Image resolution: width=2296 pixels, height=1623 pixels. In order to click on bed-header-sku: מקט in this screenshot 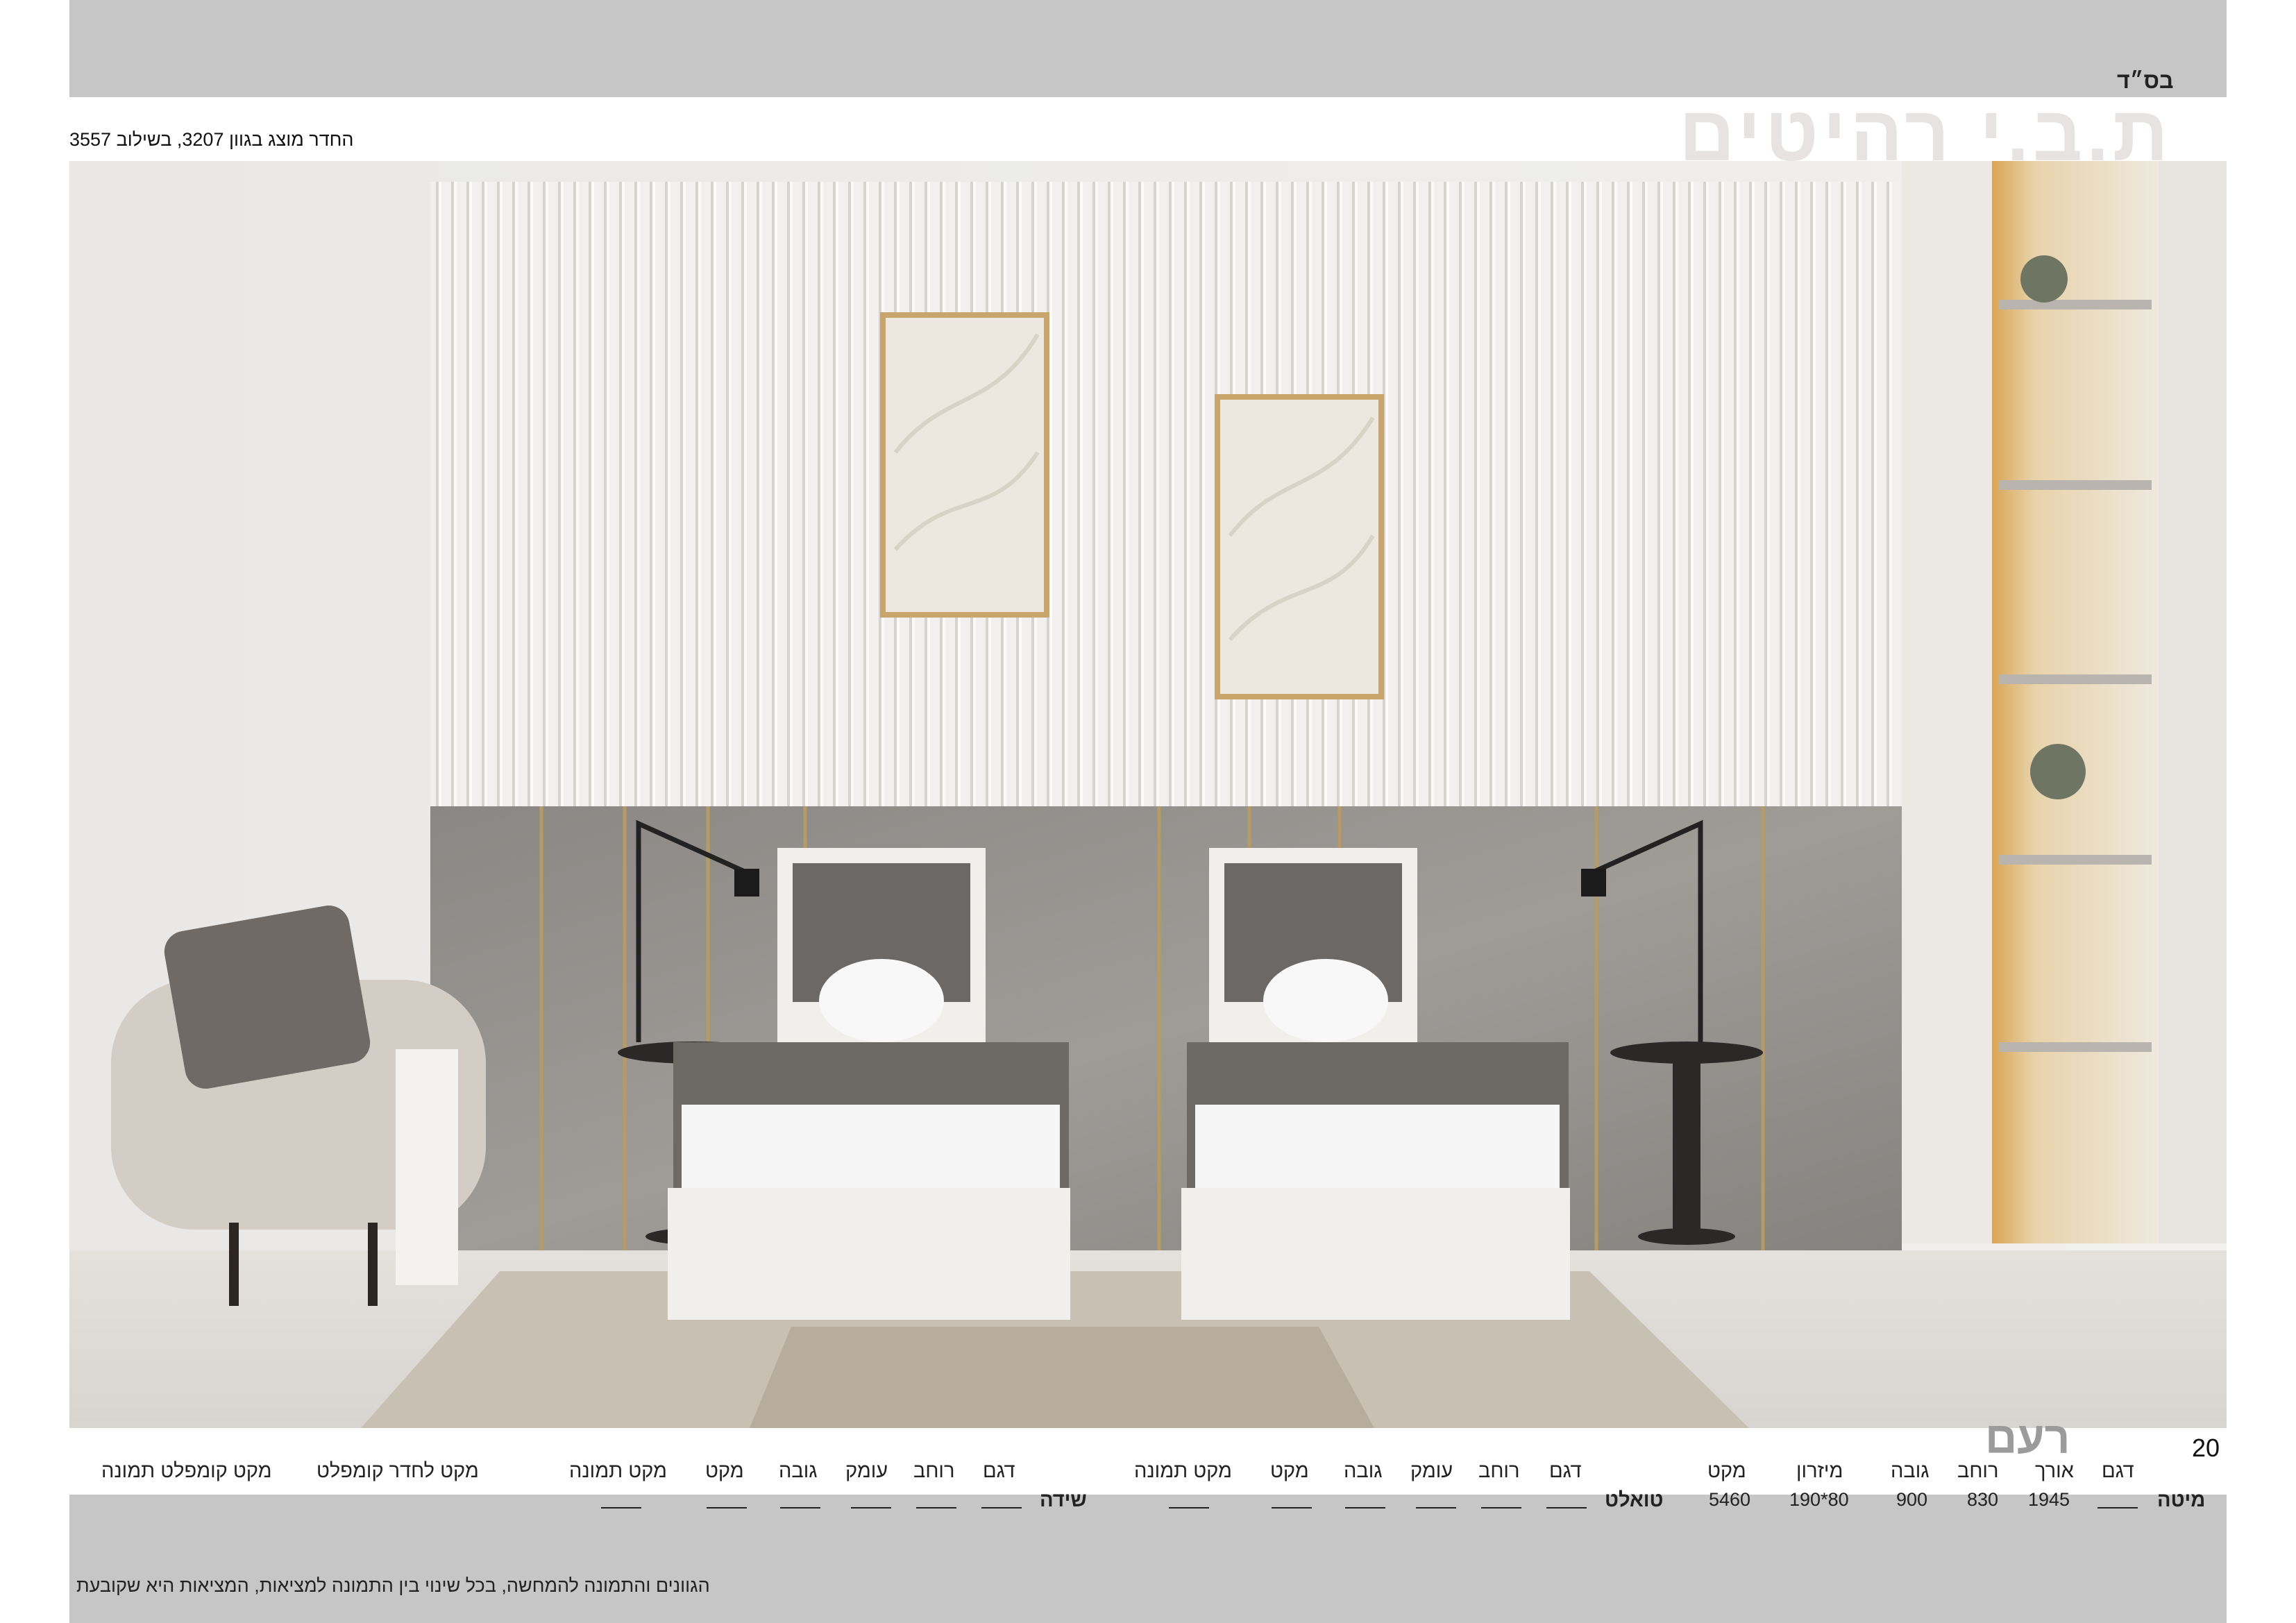, I will do `click(1726, 1471)`.